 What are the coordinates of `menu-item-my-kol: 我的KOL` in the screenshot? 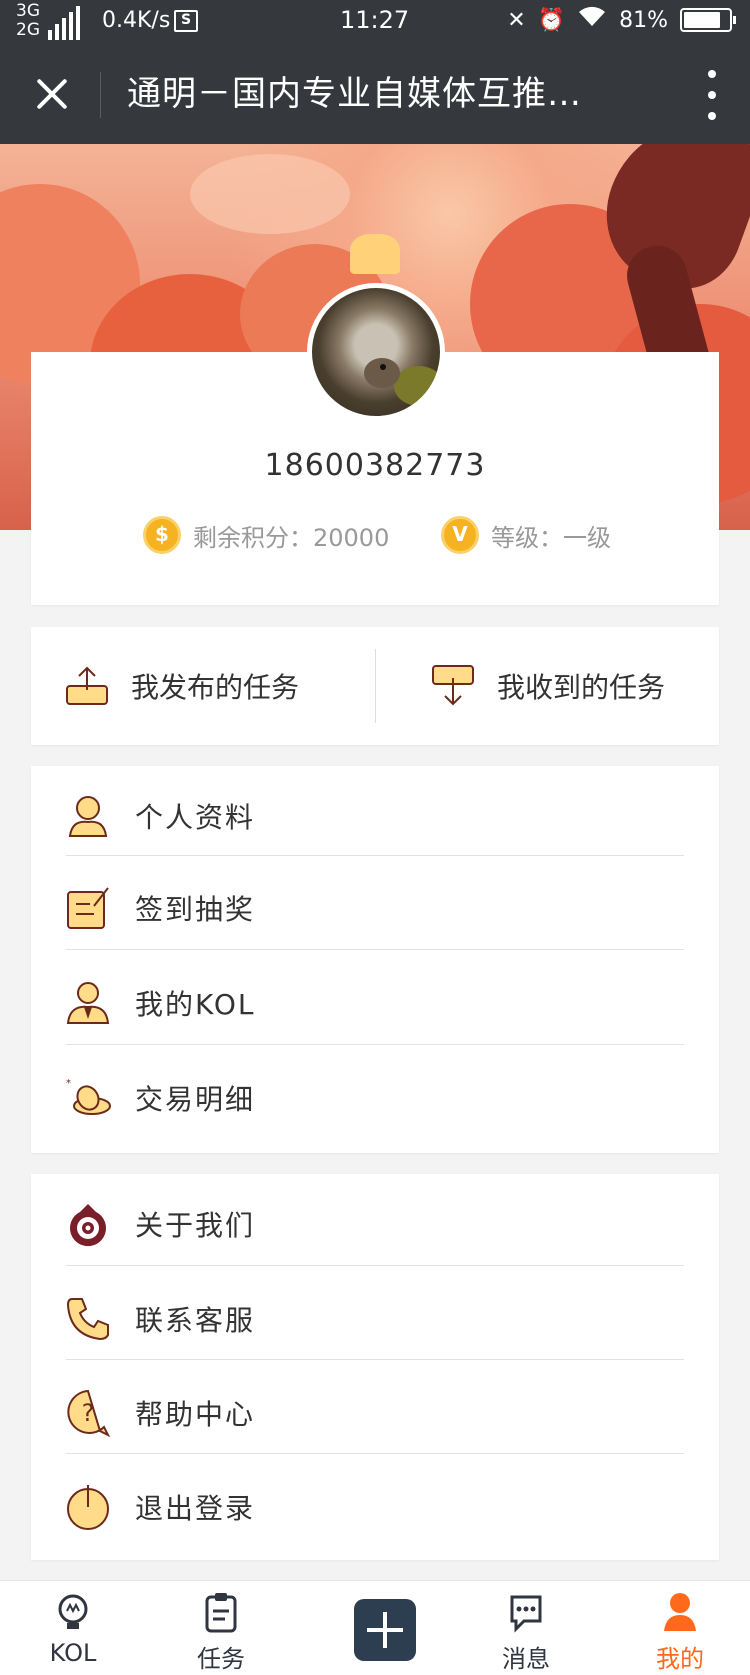 It's located at (375, 1003).